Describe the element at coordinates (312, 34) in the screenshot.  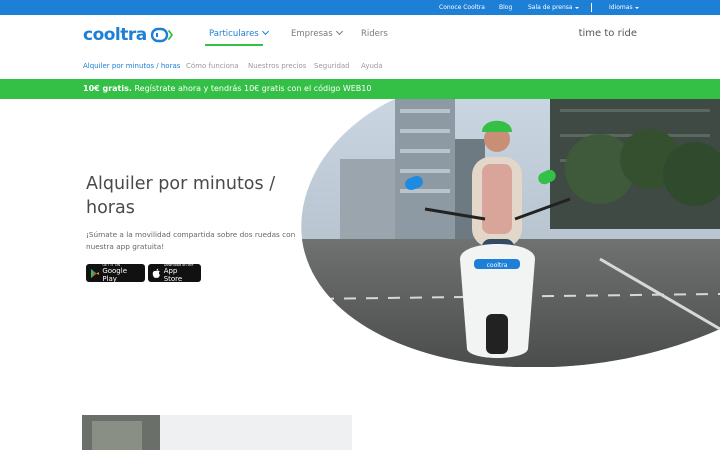
I see `nav-empresas-label: Empresas` at that location.